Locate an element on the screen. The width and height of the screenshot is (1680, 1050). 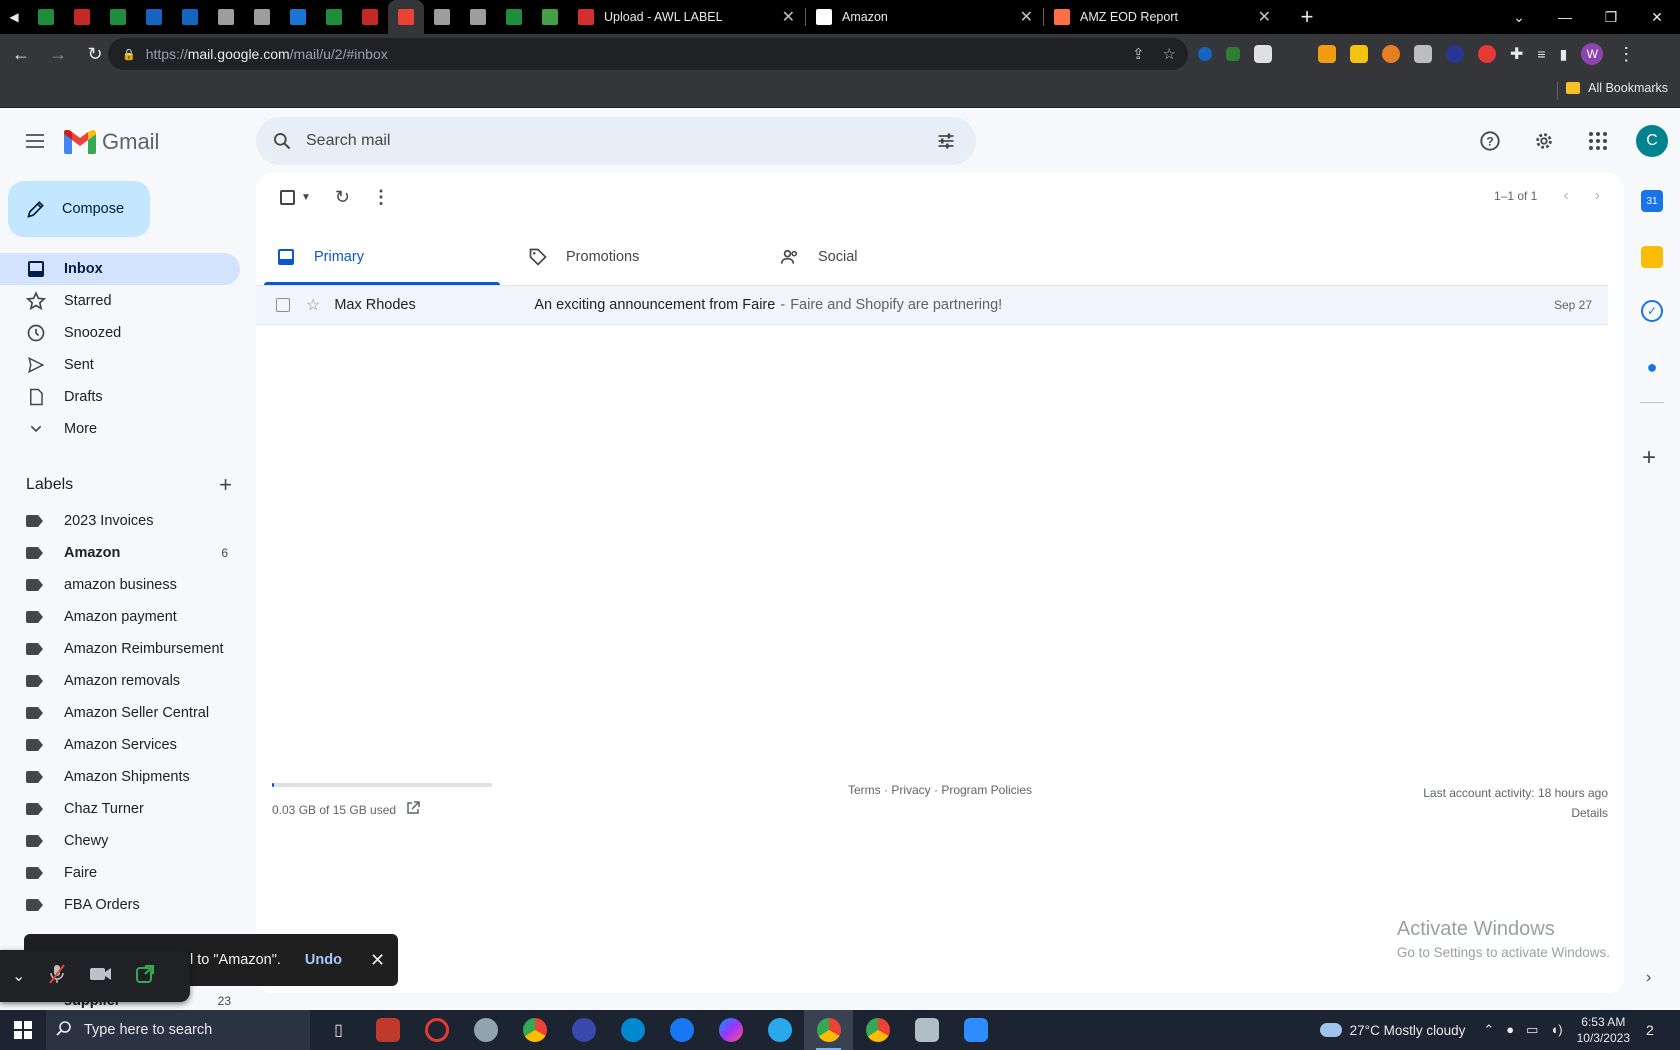
extensions-puzzle-icon: ✚ is located at coordinates (1516, 54).